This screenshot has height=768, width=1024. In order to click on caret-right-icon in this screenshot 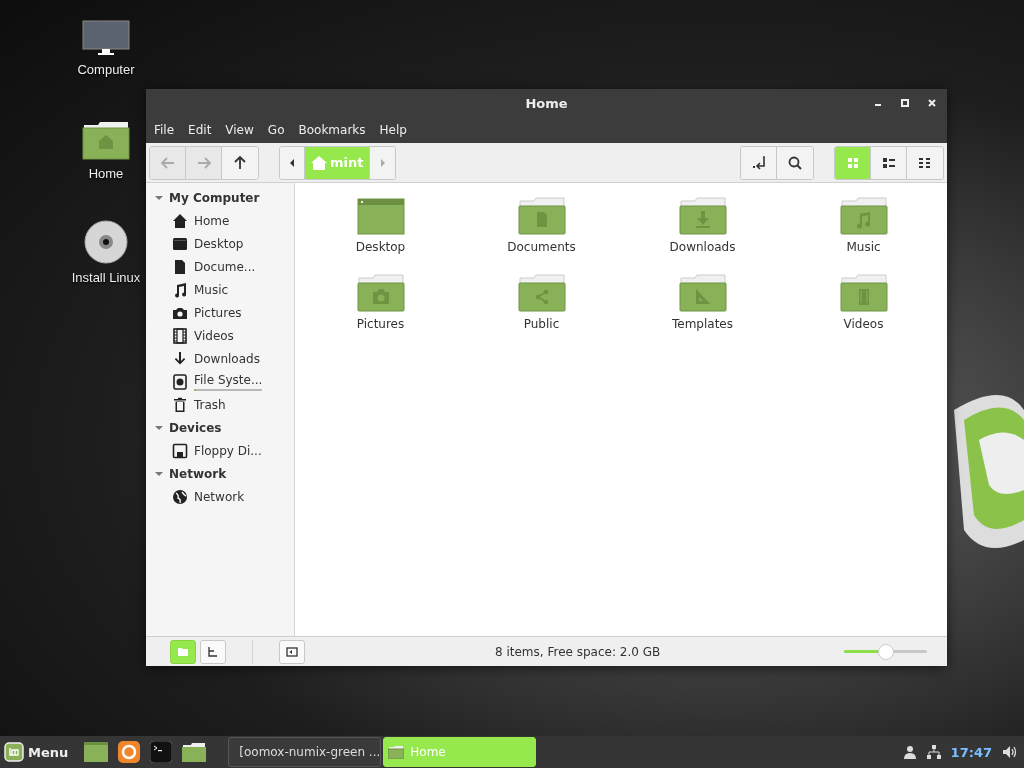, I will do `click(383, 162)`.